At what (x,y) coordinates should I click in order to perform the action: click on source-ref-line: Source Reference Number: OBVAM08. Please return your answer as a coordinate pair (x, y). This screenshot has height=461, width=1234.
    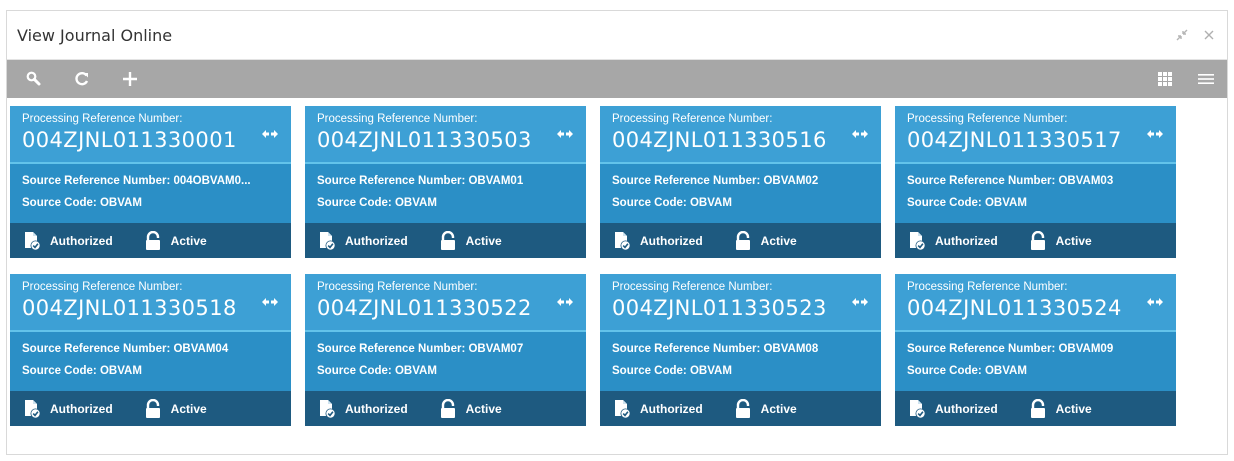
    Looking at the image, I should click on (740, 349).